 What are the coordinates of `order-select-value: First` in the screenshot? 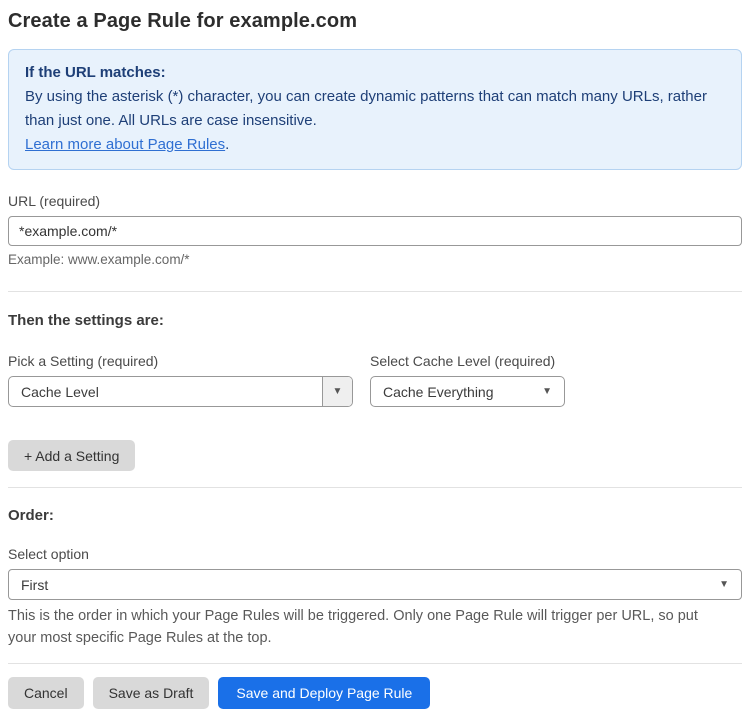 It's located at (35, 584).